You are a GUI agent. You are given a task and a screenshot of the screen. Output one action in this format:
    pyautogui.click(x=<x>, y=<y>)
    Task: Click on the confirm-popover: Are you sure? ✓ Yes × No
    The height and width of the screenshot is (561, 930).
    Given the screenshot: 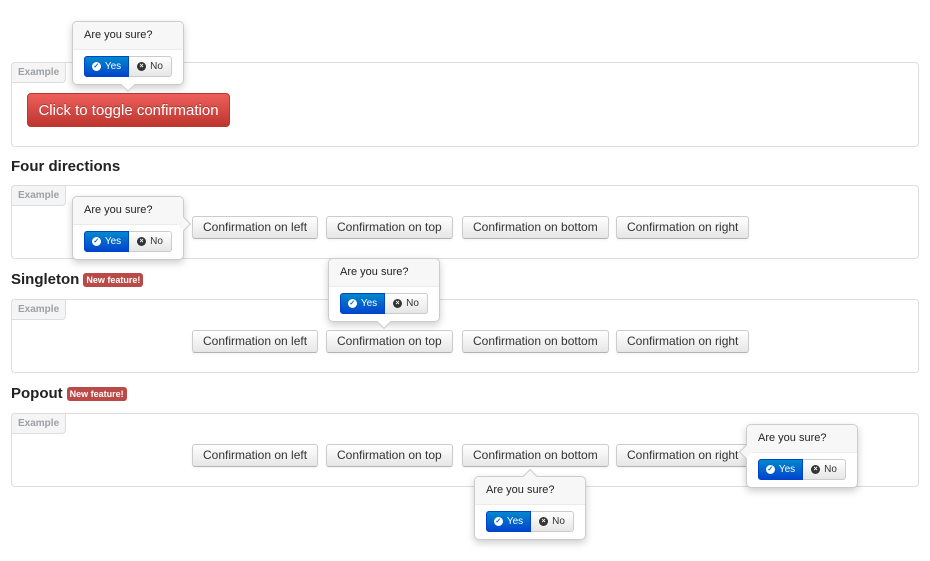 What is the action you would take?
    pyautogui.click(x=128, y=57)
    